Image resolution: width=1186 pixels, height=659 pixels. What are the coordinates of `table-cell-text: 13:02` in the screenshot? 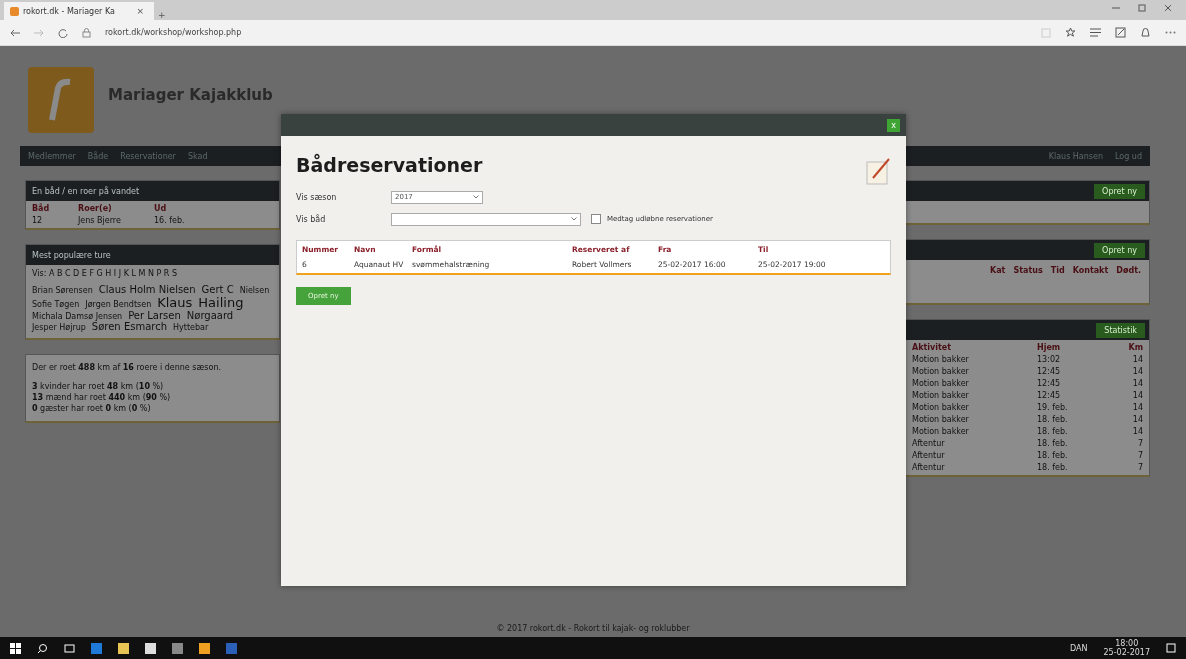 It's located at (1049, 359).